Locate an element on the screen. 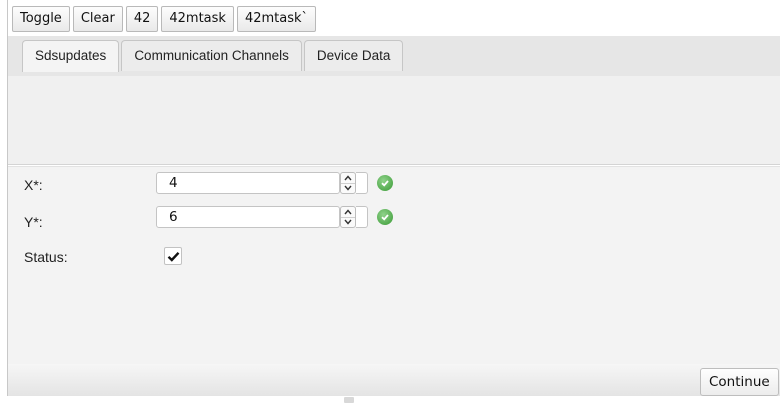 The image size is (780, 404). footer-bar is located at coordinates (394, 380).